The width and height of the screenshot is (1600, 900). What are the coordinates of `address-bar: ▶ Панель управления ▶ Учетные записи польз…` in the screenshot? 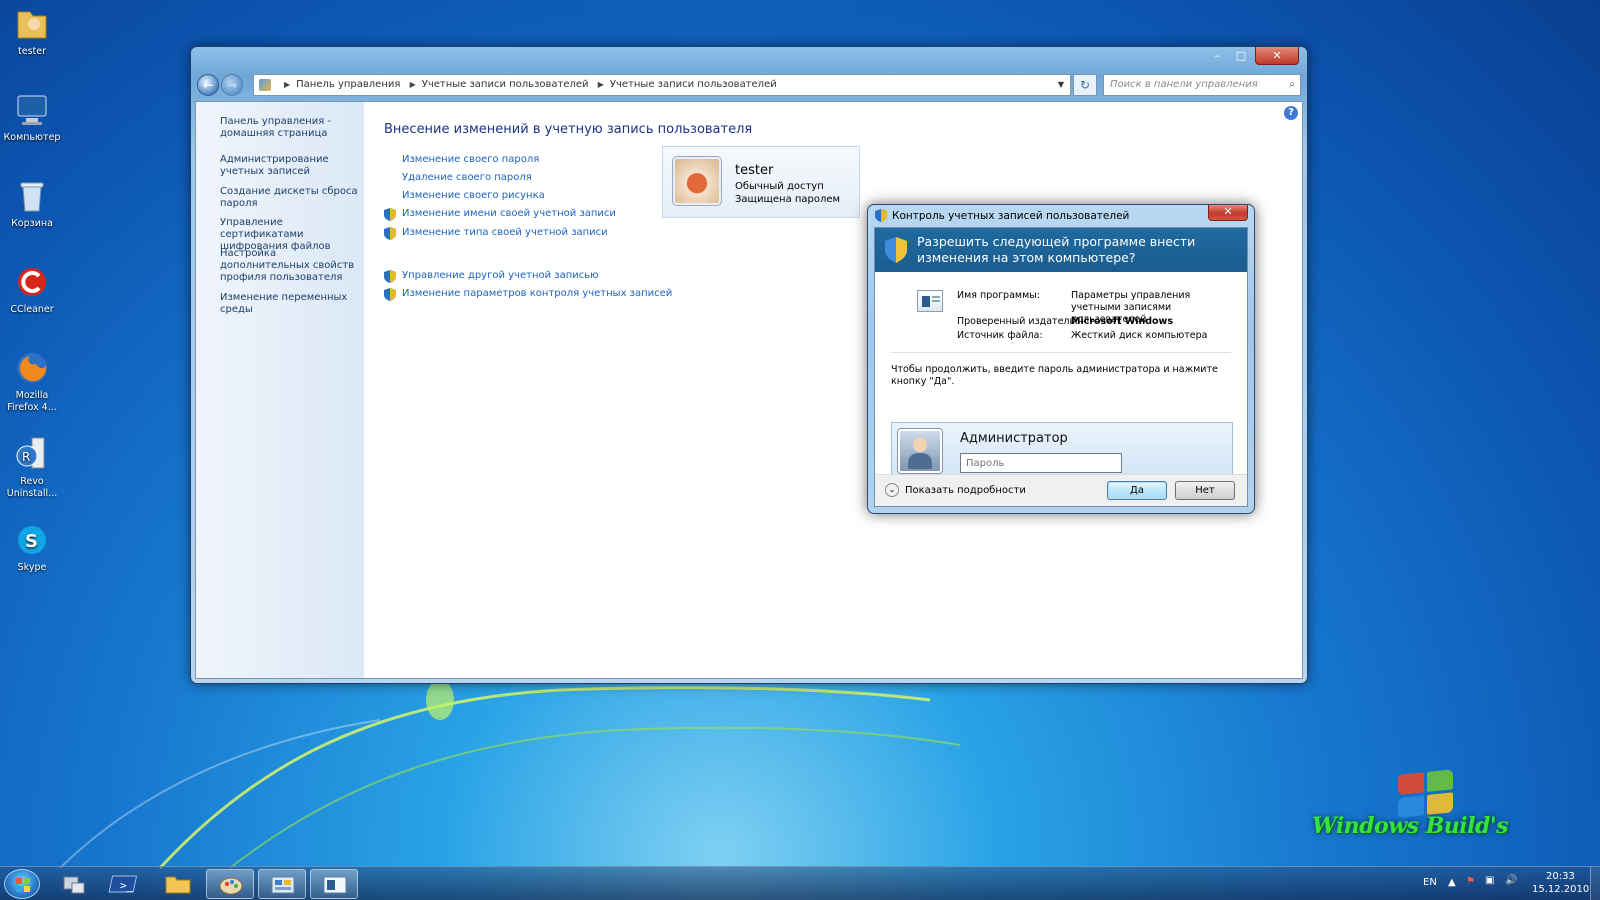 It's located at (662, 85).